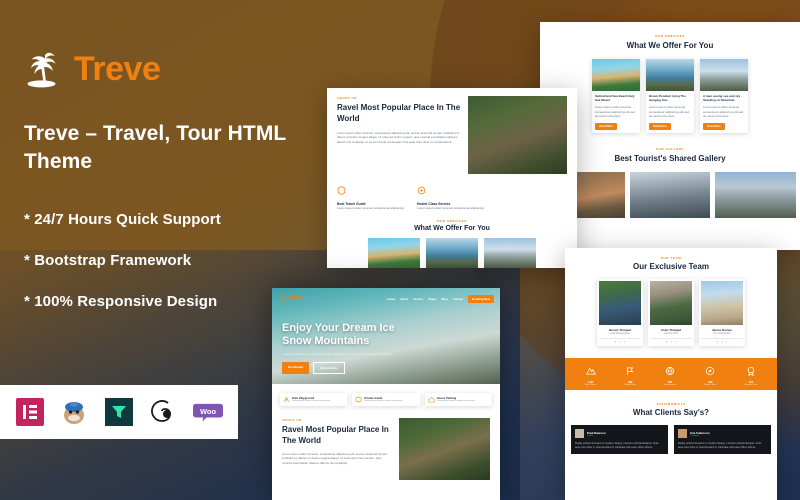 This screenshot has height=500, width=800. I want to click on offer-card: Switzerland Sea Beach Italy Sea Mount, so click(394, 253).